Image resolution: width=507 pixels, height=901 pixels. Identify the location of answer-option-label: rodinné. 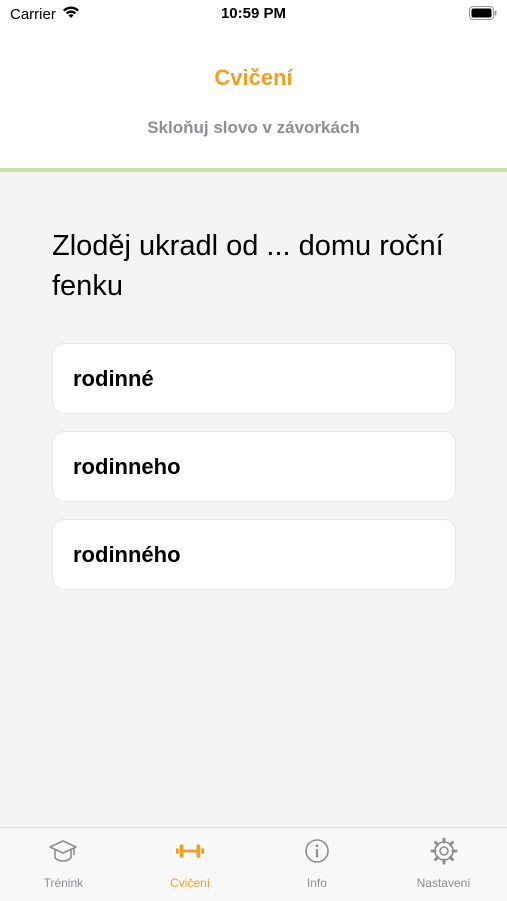
(113, 378).